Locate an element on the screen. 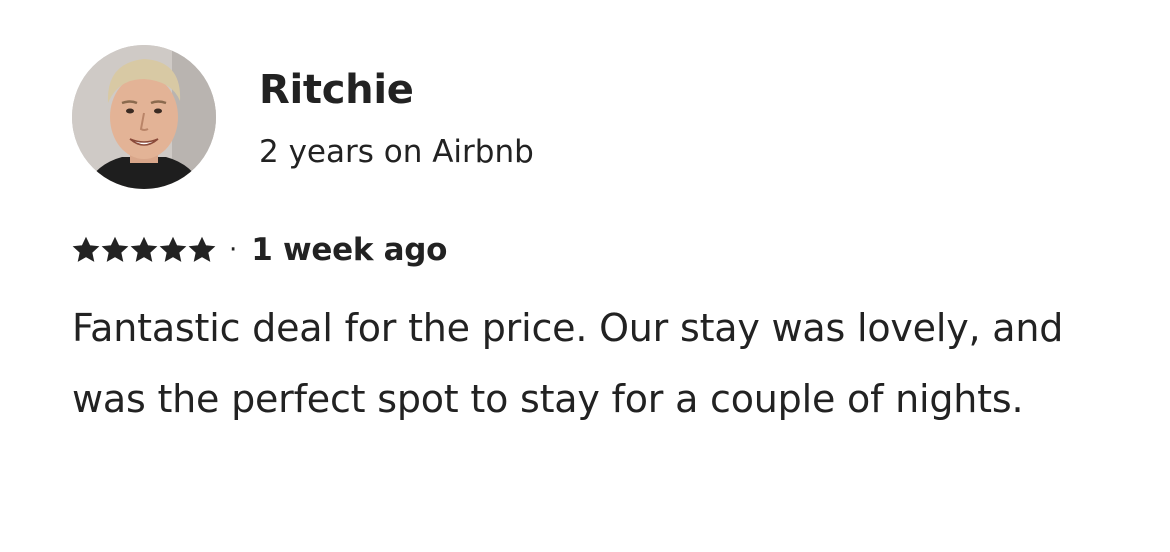 This screenshot has width=1170, height=552. reviewer-tenure: 2 years on Airbnb is located at coordinates (396, 152).